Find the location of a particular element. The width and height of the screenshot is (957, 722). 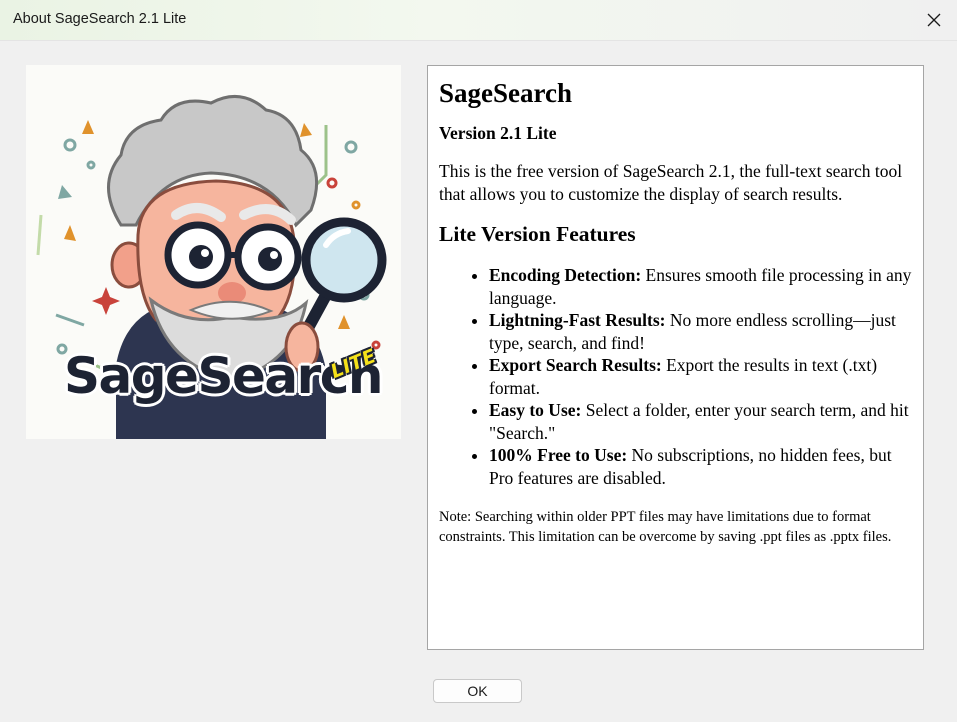

feature-title: Lightning-Fast Results: is located at coordinates (577, 320).